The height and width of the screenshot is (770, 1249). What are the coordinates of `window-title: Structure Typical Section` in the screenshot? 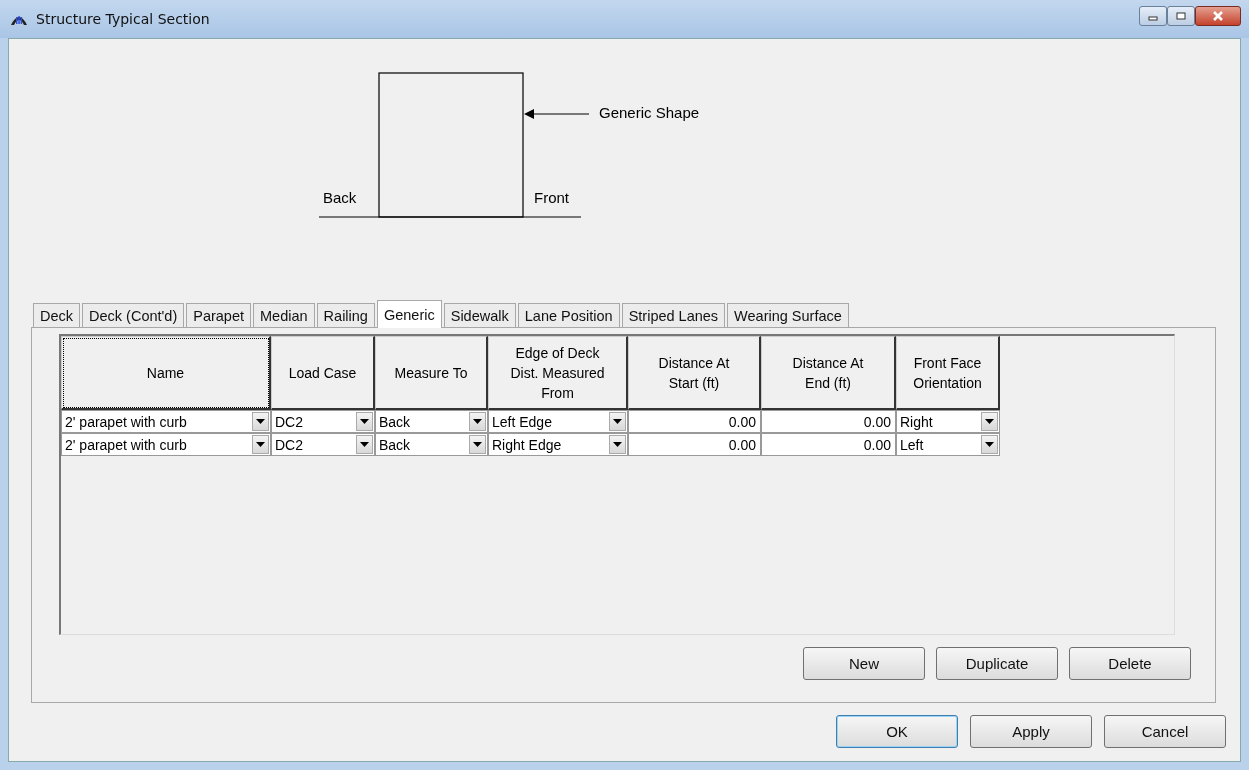 It's located at (123, 19).